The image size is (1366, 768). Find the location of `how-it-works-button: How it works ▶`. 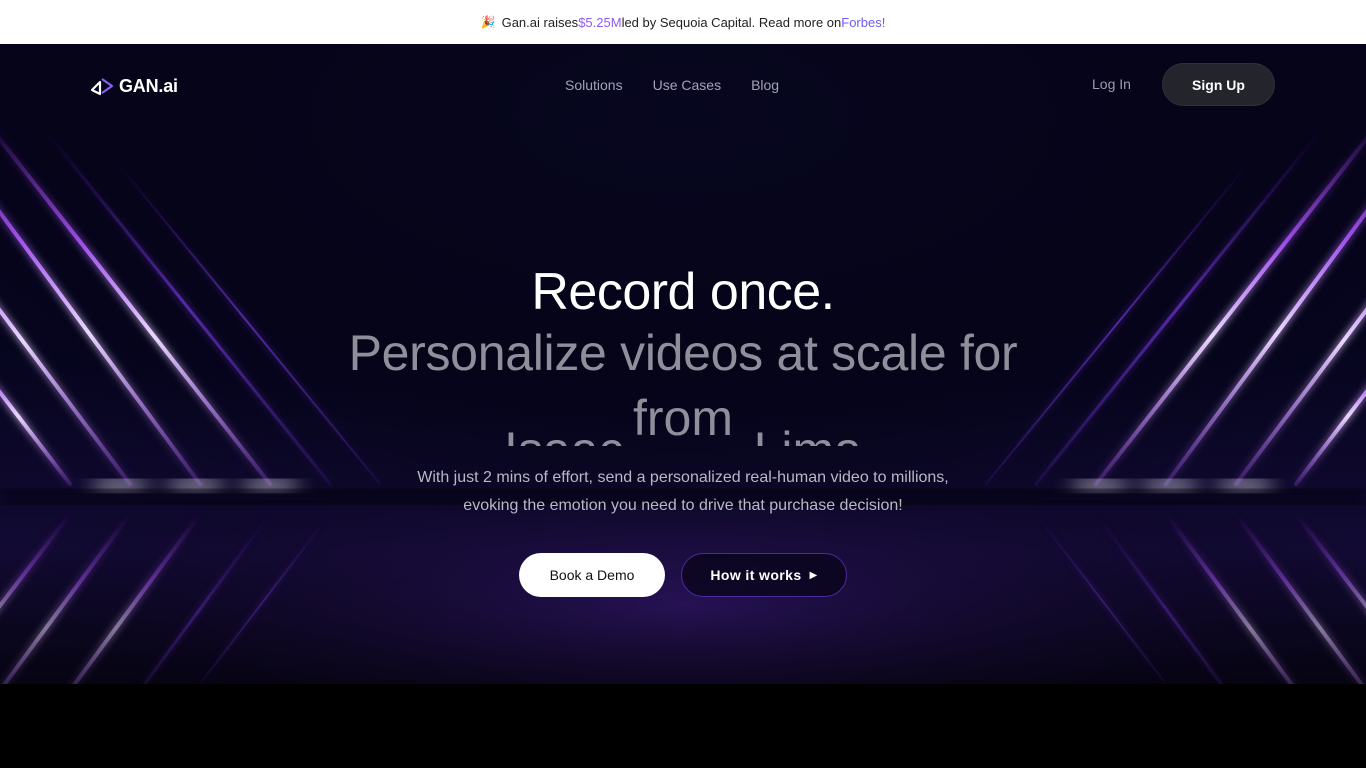

how-it-works-button: How it works ▶ is located at coordinates (764, 575).